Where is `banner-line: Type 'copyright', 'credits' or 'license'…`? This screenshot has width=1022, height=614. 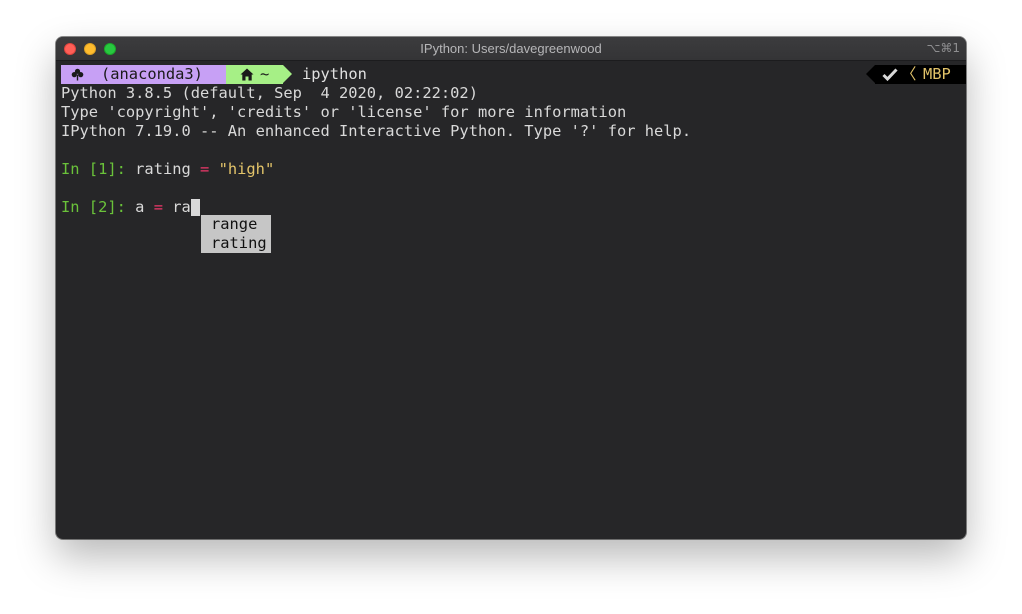 banner-line: Type 'copyright', 'credits' or 'license'… is located at coordinates (344, 112).